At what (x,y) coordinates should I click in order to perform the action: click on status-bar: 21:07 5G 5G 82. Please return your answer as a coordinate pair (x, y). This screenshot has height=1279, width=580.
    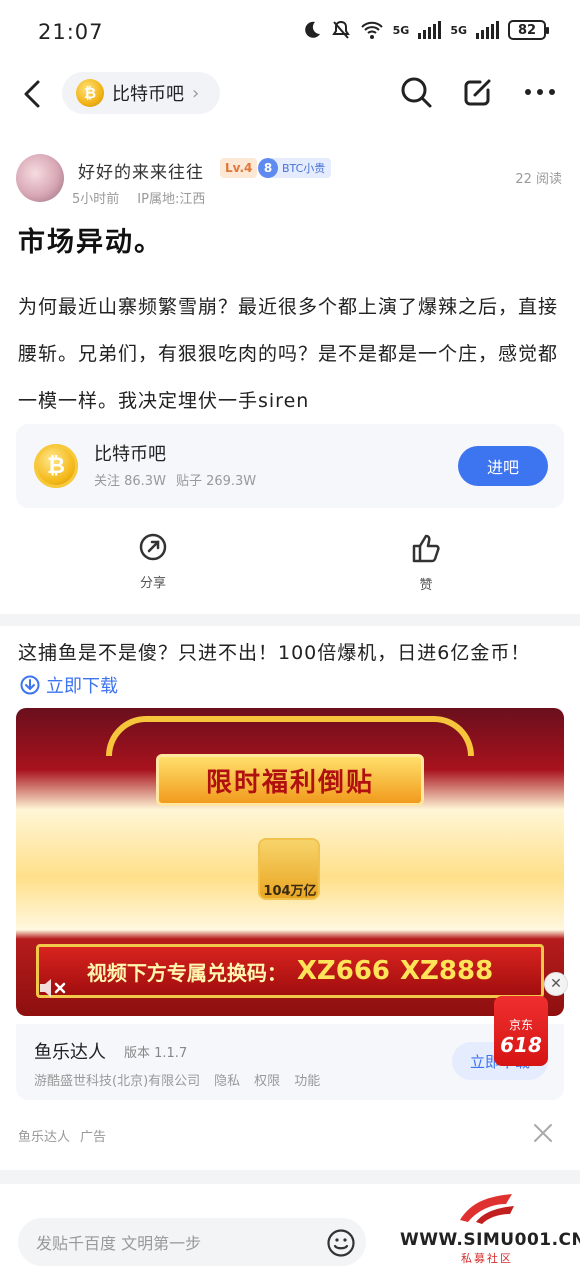
    Looking at the image, I should click on (290, 32).